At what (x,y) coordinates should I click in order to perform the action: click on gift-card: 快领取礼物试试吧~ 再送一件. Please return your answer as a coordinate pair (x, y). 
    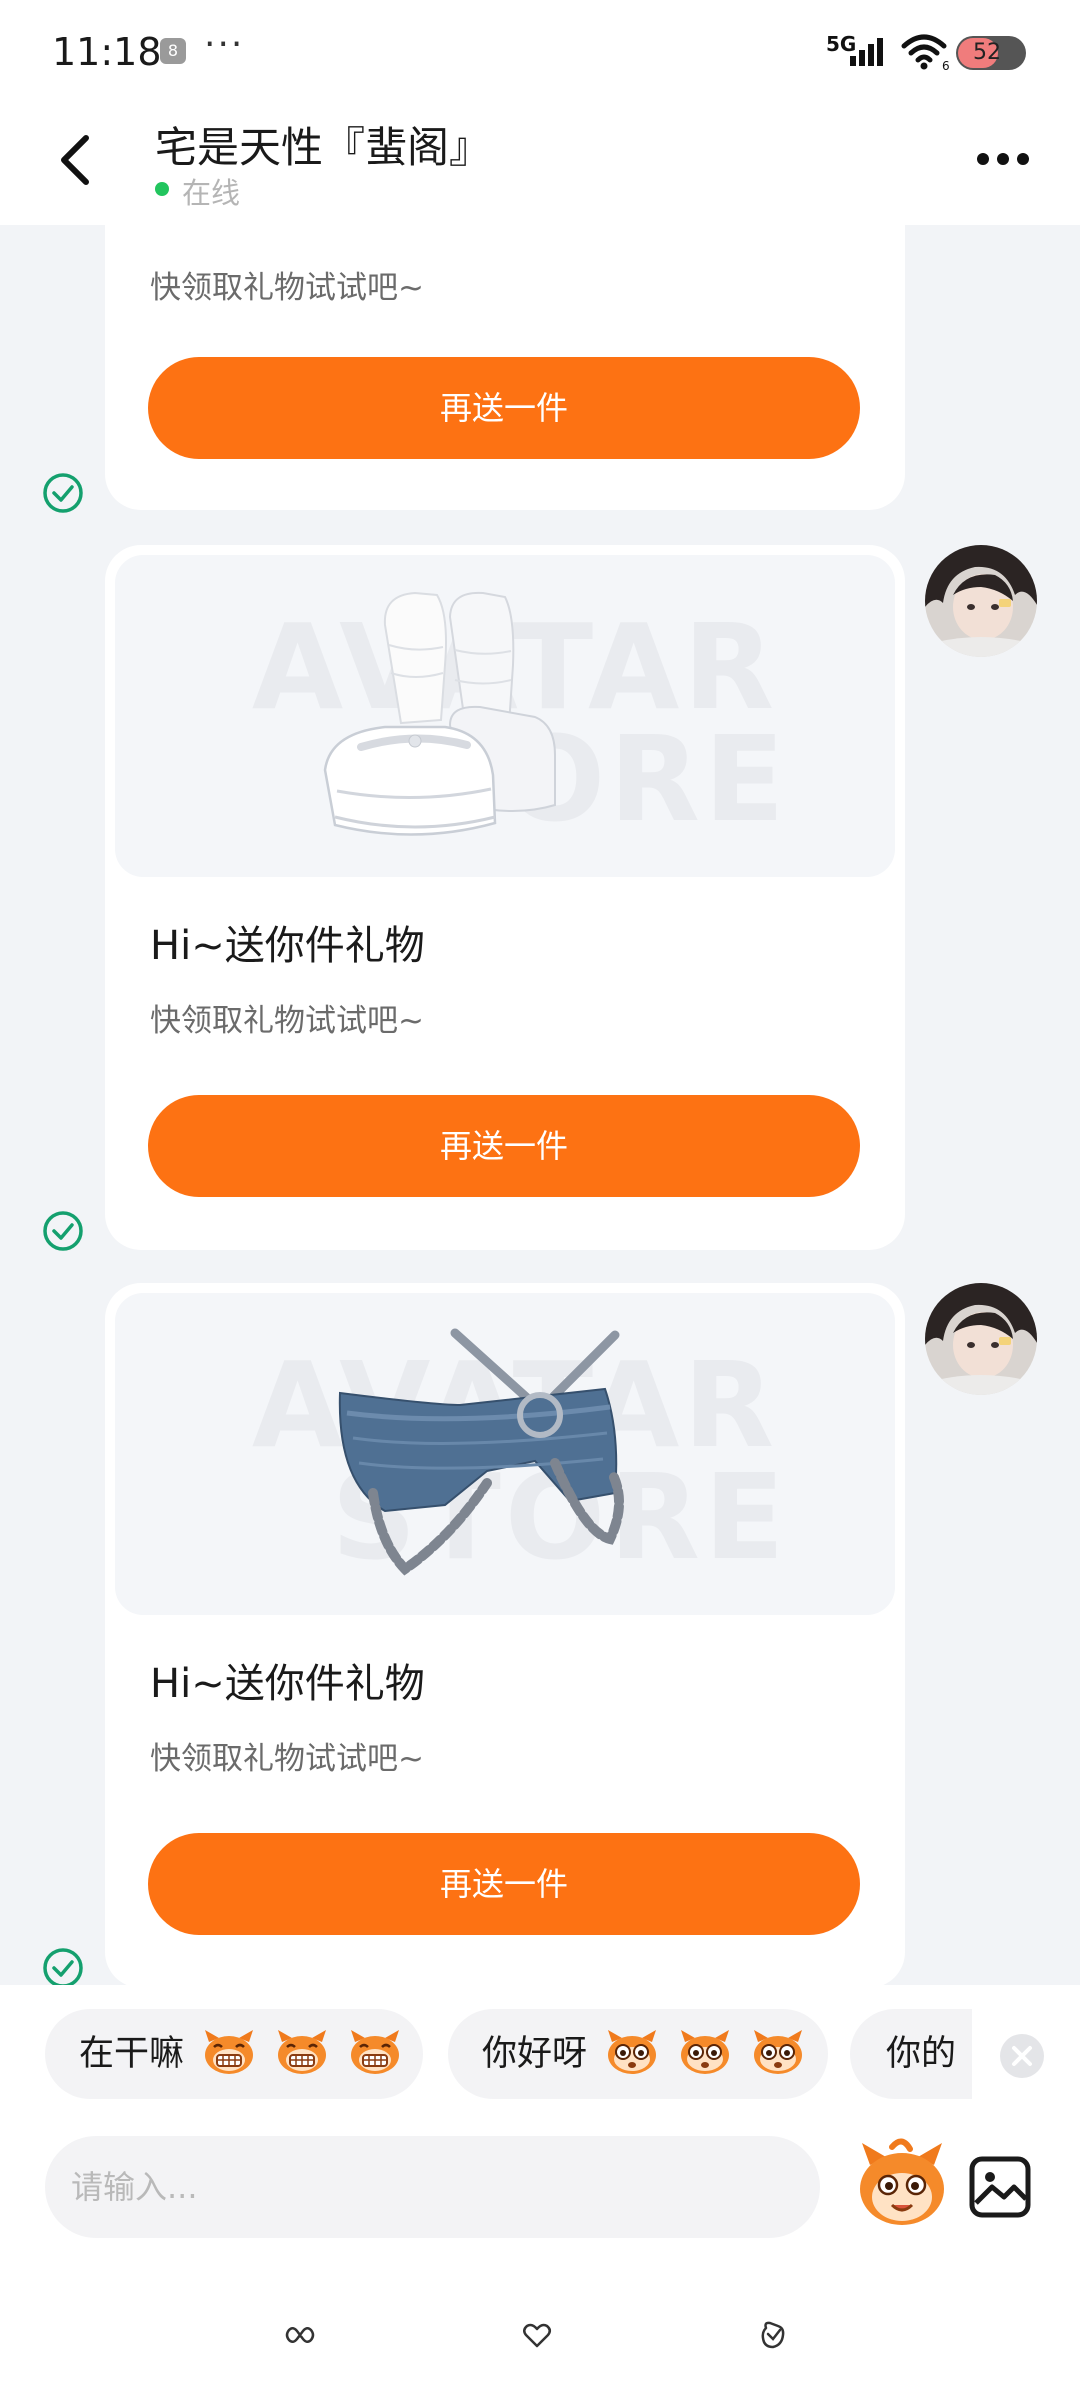
    Looking at the image, I should click on (505, 367).